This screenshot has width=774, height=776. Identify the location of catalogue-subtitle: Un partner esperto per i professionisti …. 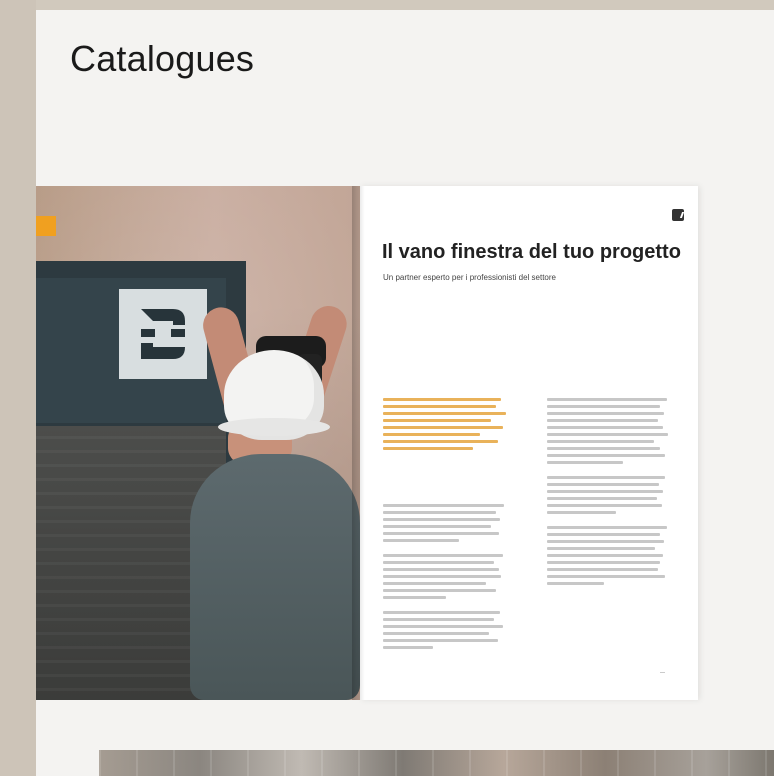
(469, 277).